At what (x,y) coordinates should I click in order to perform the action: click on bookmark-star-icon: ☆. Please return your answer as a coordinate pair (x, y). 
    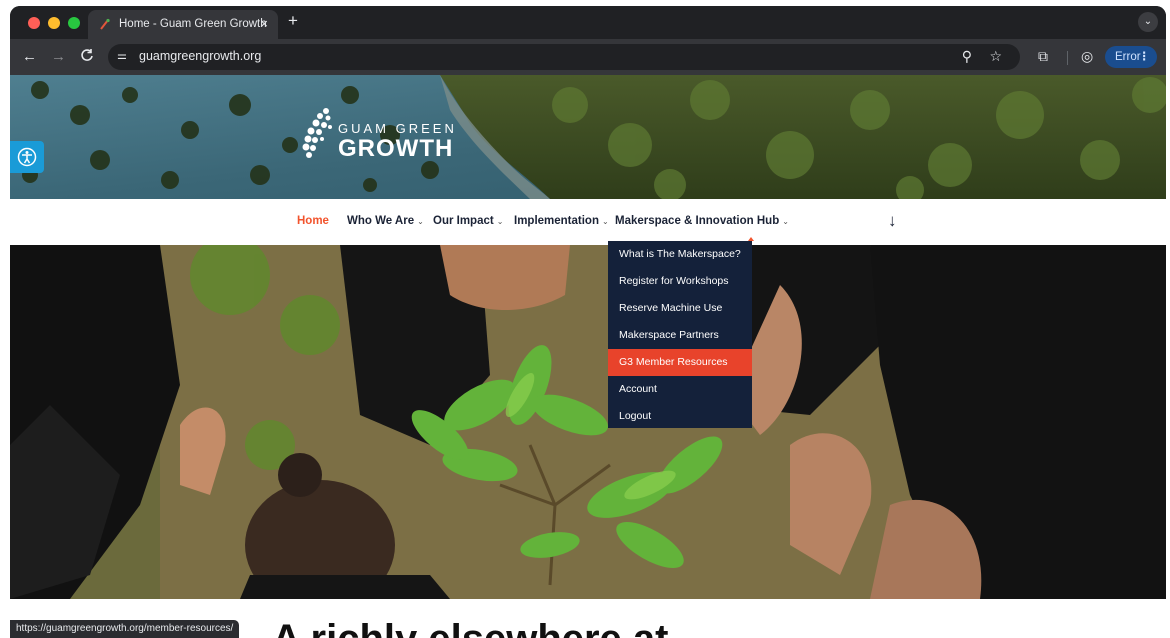
    Looking at the image, I should click on (995, 56).